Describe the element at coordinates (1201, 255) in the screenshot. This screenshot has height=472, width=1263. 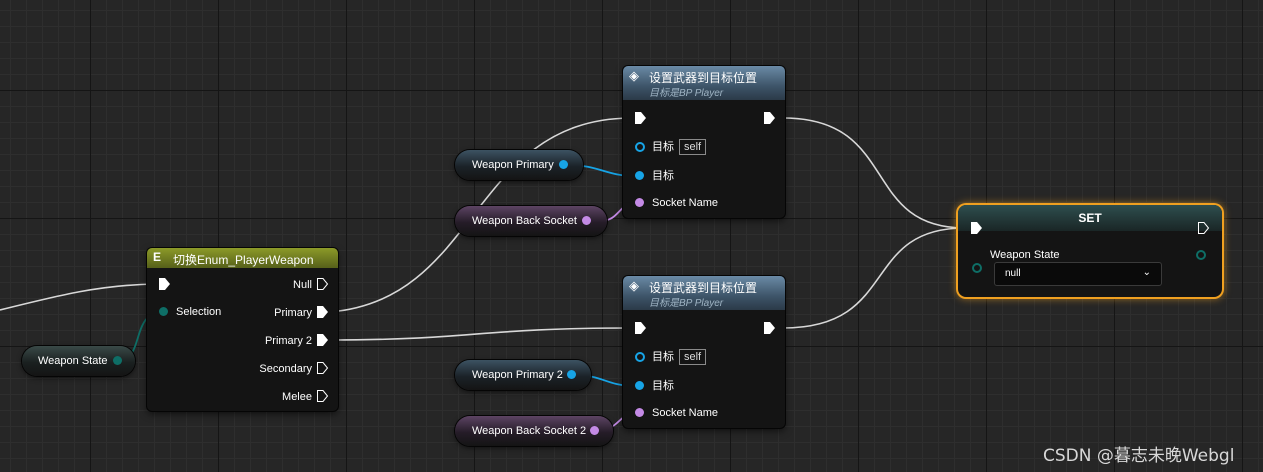
I see `value-out-pin` at that location.